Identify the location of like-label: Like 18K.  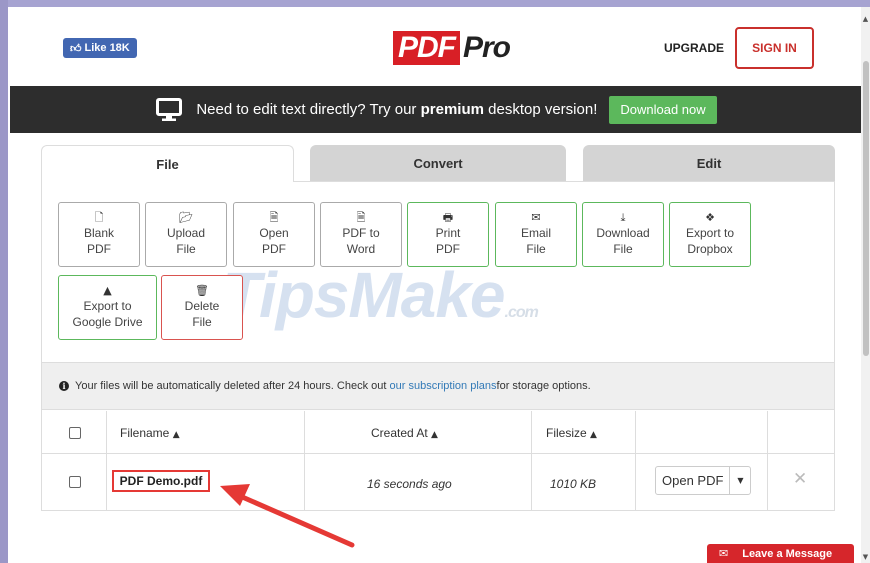
(107, 48).